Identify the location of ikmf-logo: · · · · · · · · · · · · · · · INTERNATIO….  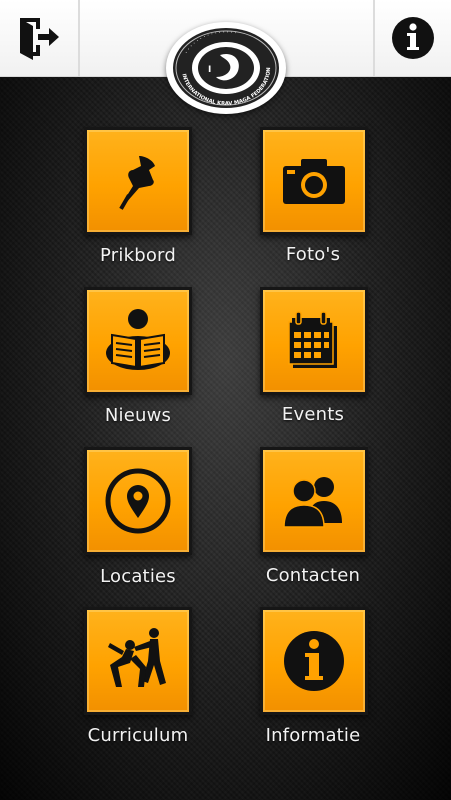
(226, 68).